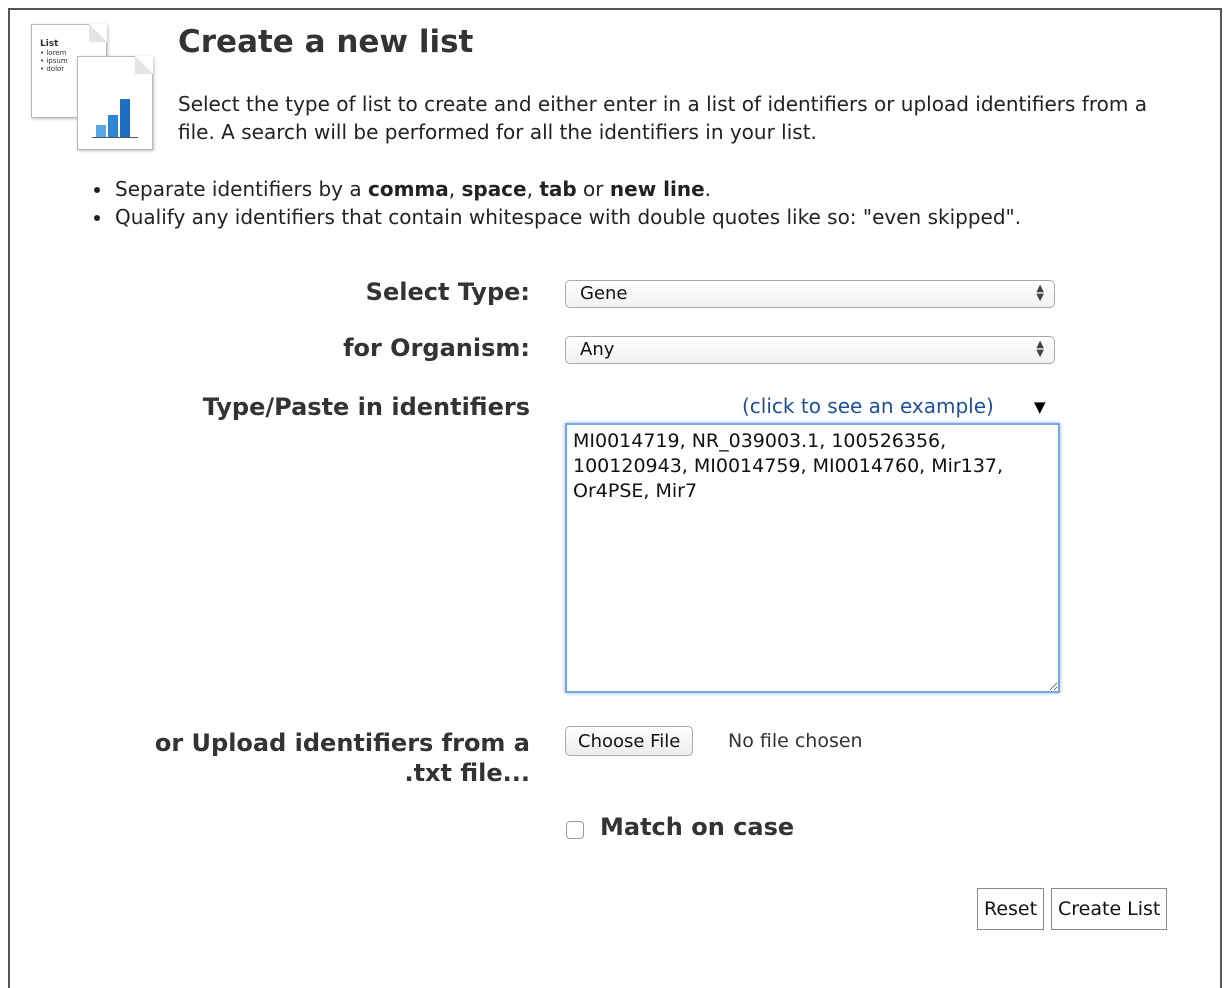  Describe the element at coordinates (868, 406) in the screenshot. I see `example-link: (click to see an example)` at that location.